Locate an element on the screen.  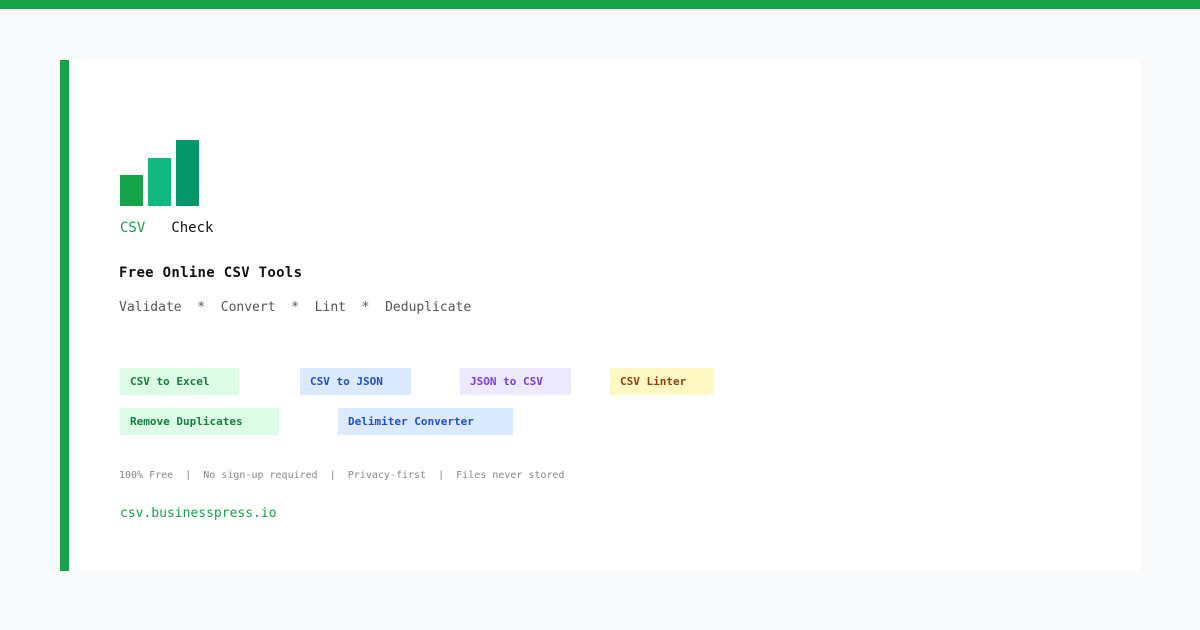
tag-remove-duplicates: Remove Duplicates is located at coordinates (199, 421).